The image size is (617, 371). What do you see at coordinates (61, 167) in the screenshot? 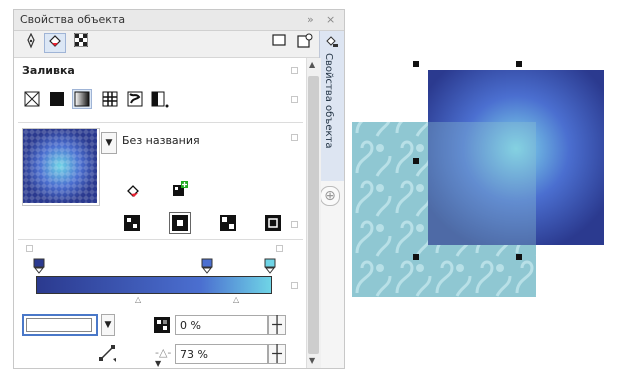
I see `fill-preview` at bounding box center [61, 167].